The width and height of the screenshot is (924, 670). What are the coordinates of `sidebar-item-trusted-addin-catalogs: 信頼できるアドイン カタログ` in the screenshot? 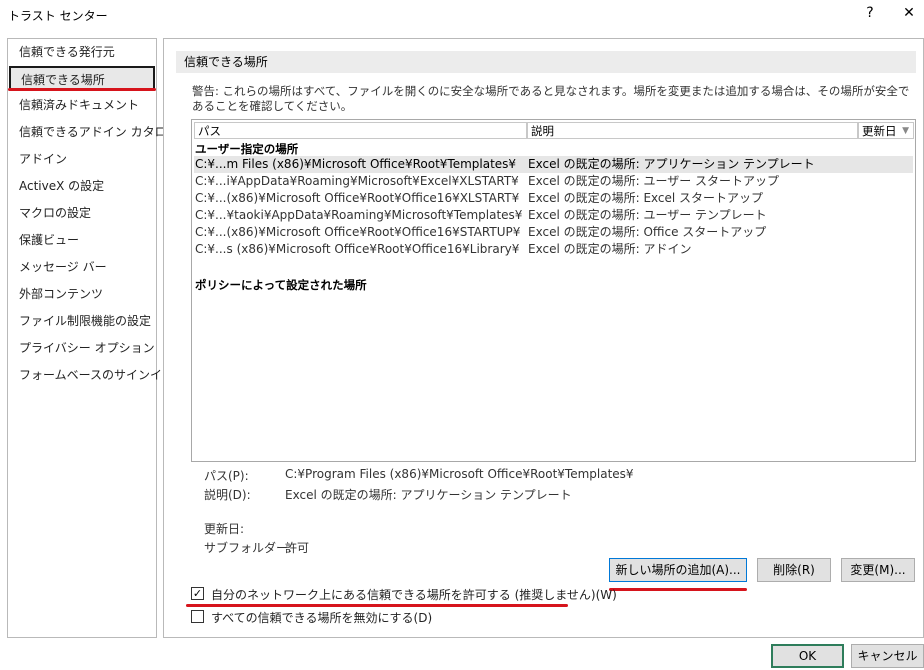 It's located at (94, 132).